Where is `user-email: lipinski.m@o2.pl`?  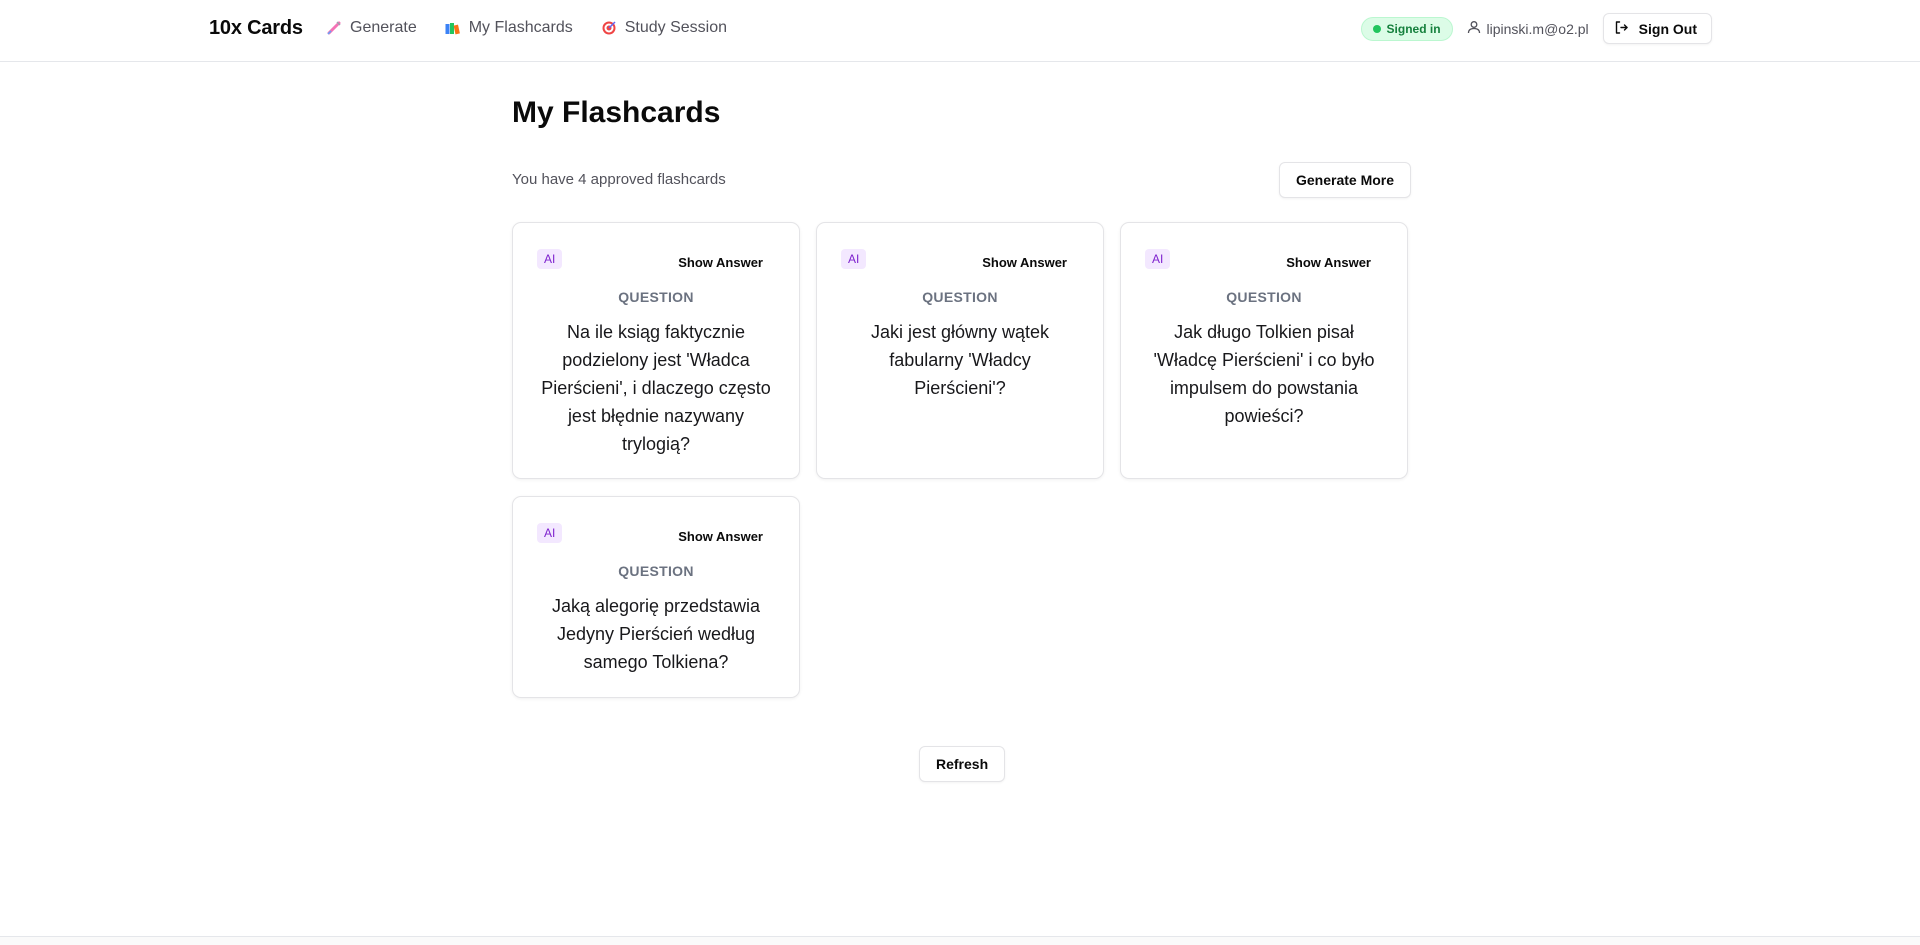
user-email: lipinski.m@o2.pl is located at coordinates (1528, 28).